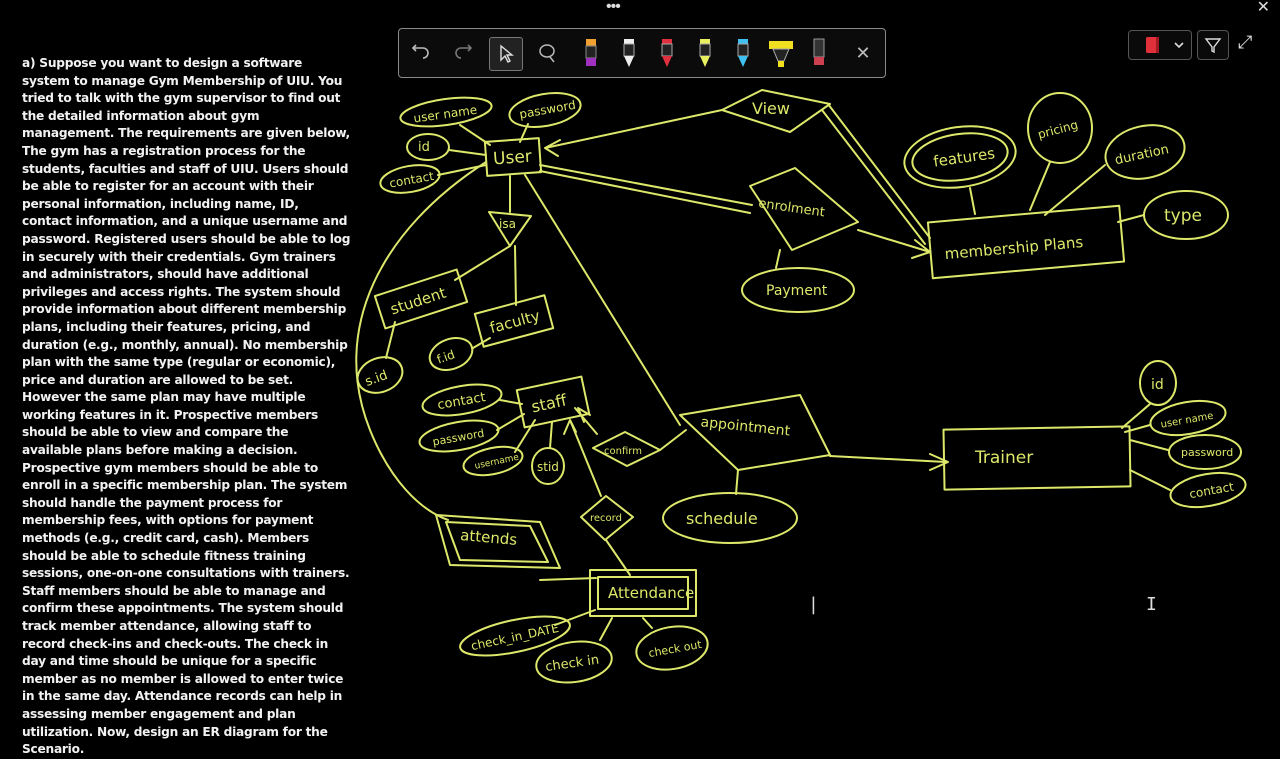  I want to click on trainer-contact-label: contact, so click(1211, 491).